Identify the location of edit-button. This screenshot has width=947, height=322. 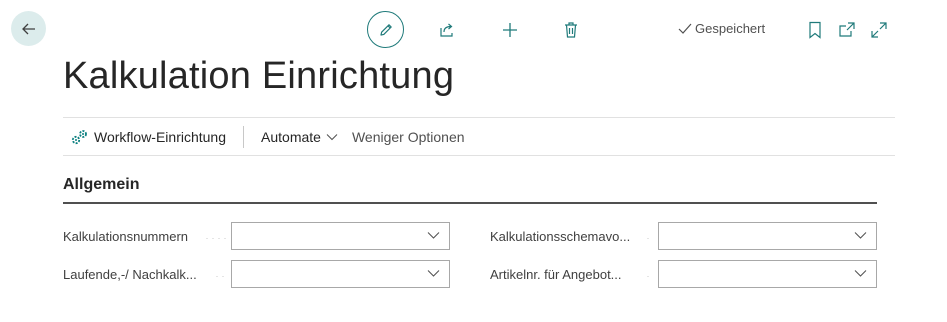
(385, 29).